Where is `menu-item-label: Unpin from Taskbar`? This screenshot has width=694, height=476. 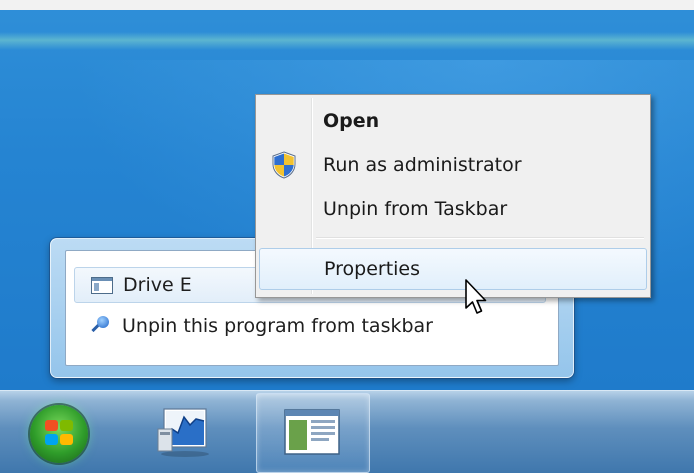
menu-item-label: Unpin from Taskbar is located at coordinates (415, 209).